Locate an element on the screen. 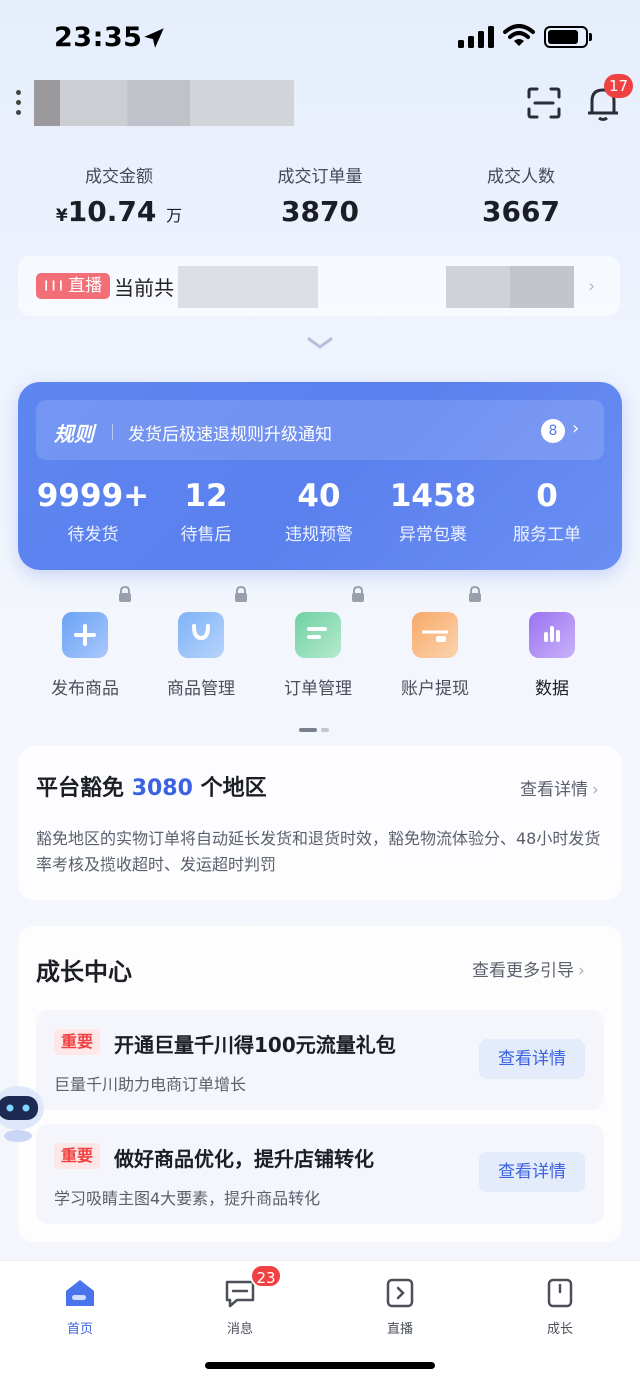 This screenshot has height=1385, width=640. exempt-title: 平台豁免 3080 个地区 is located at coordinates (151, 788).